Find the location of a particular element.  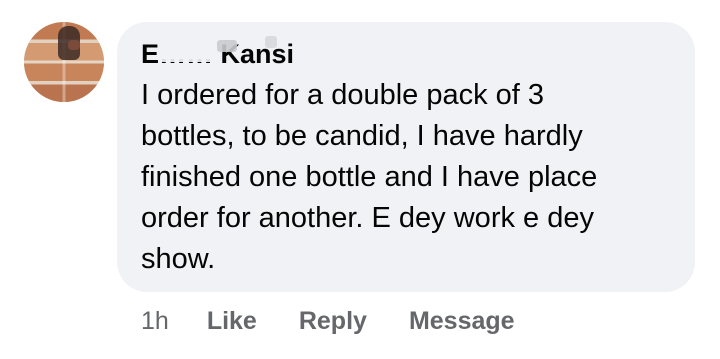

message-button: Message is located at coordinates (462, 321).